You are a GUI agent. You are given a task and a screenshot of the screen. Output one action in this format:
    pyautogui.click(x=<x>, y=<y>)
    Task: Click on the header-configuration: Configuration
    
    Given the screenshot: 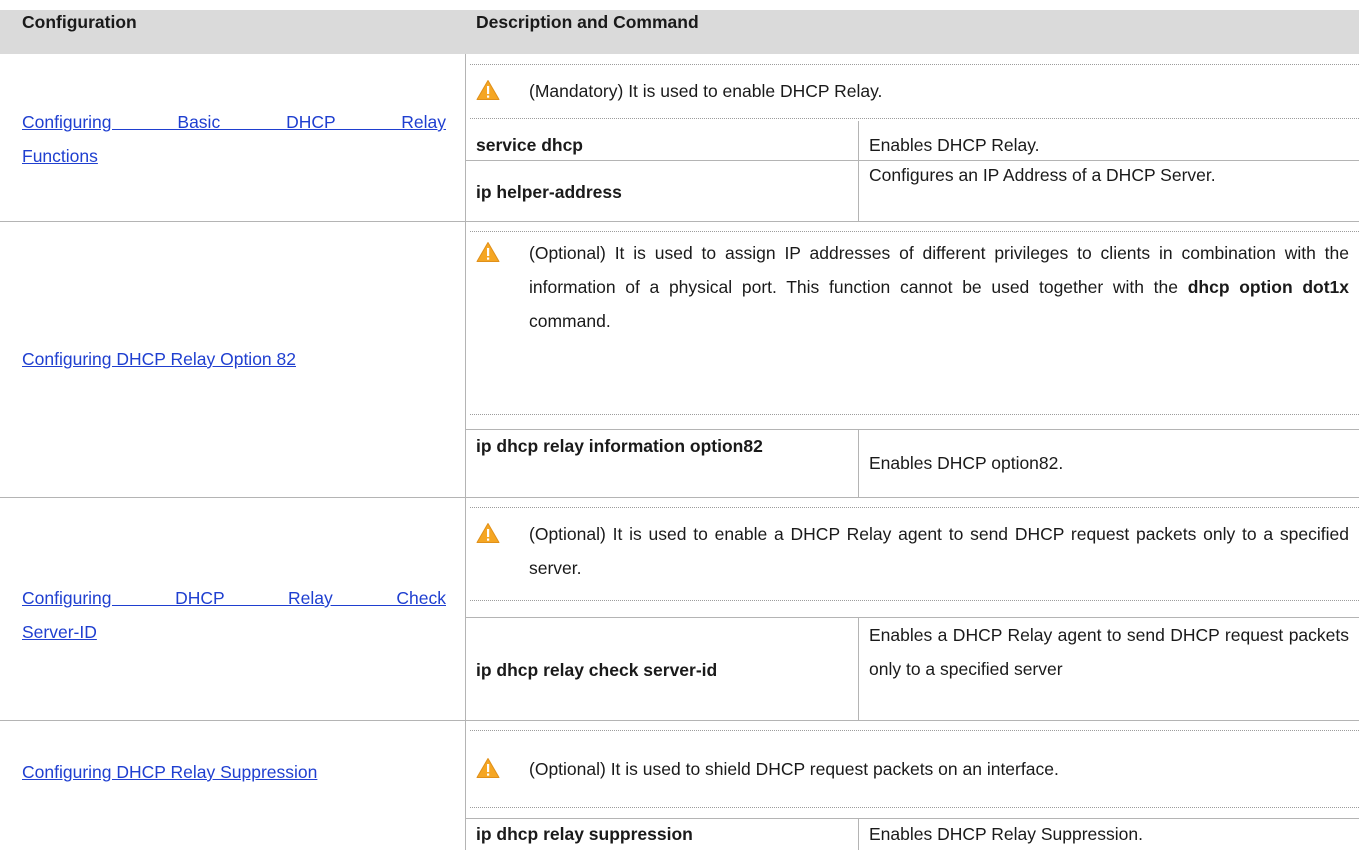 What is the action you would take?
    pyautogui.click(x=79, y=22)
    